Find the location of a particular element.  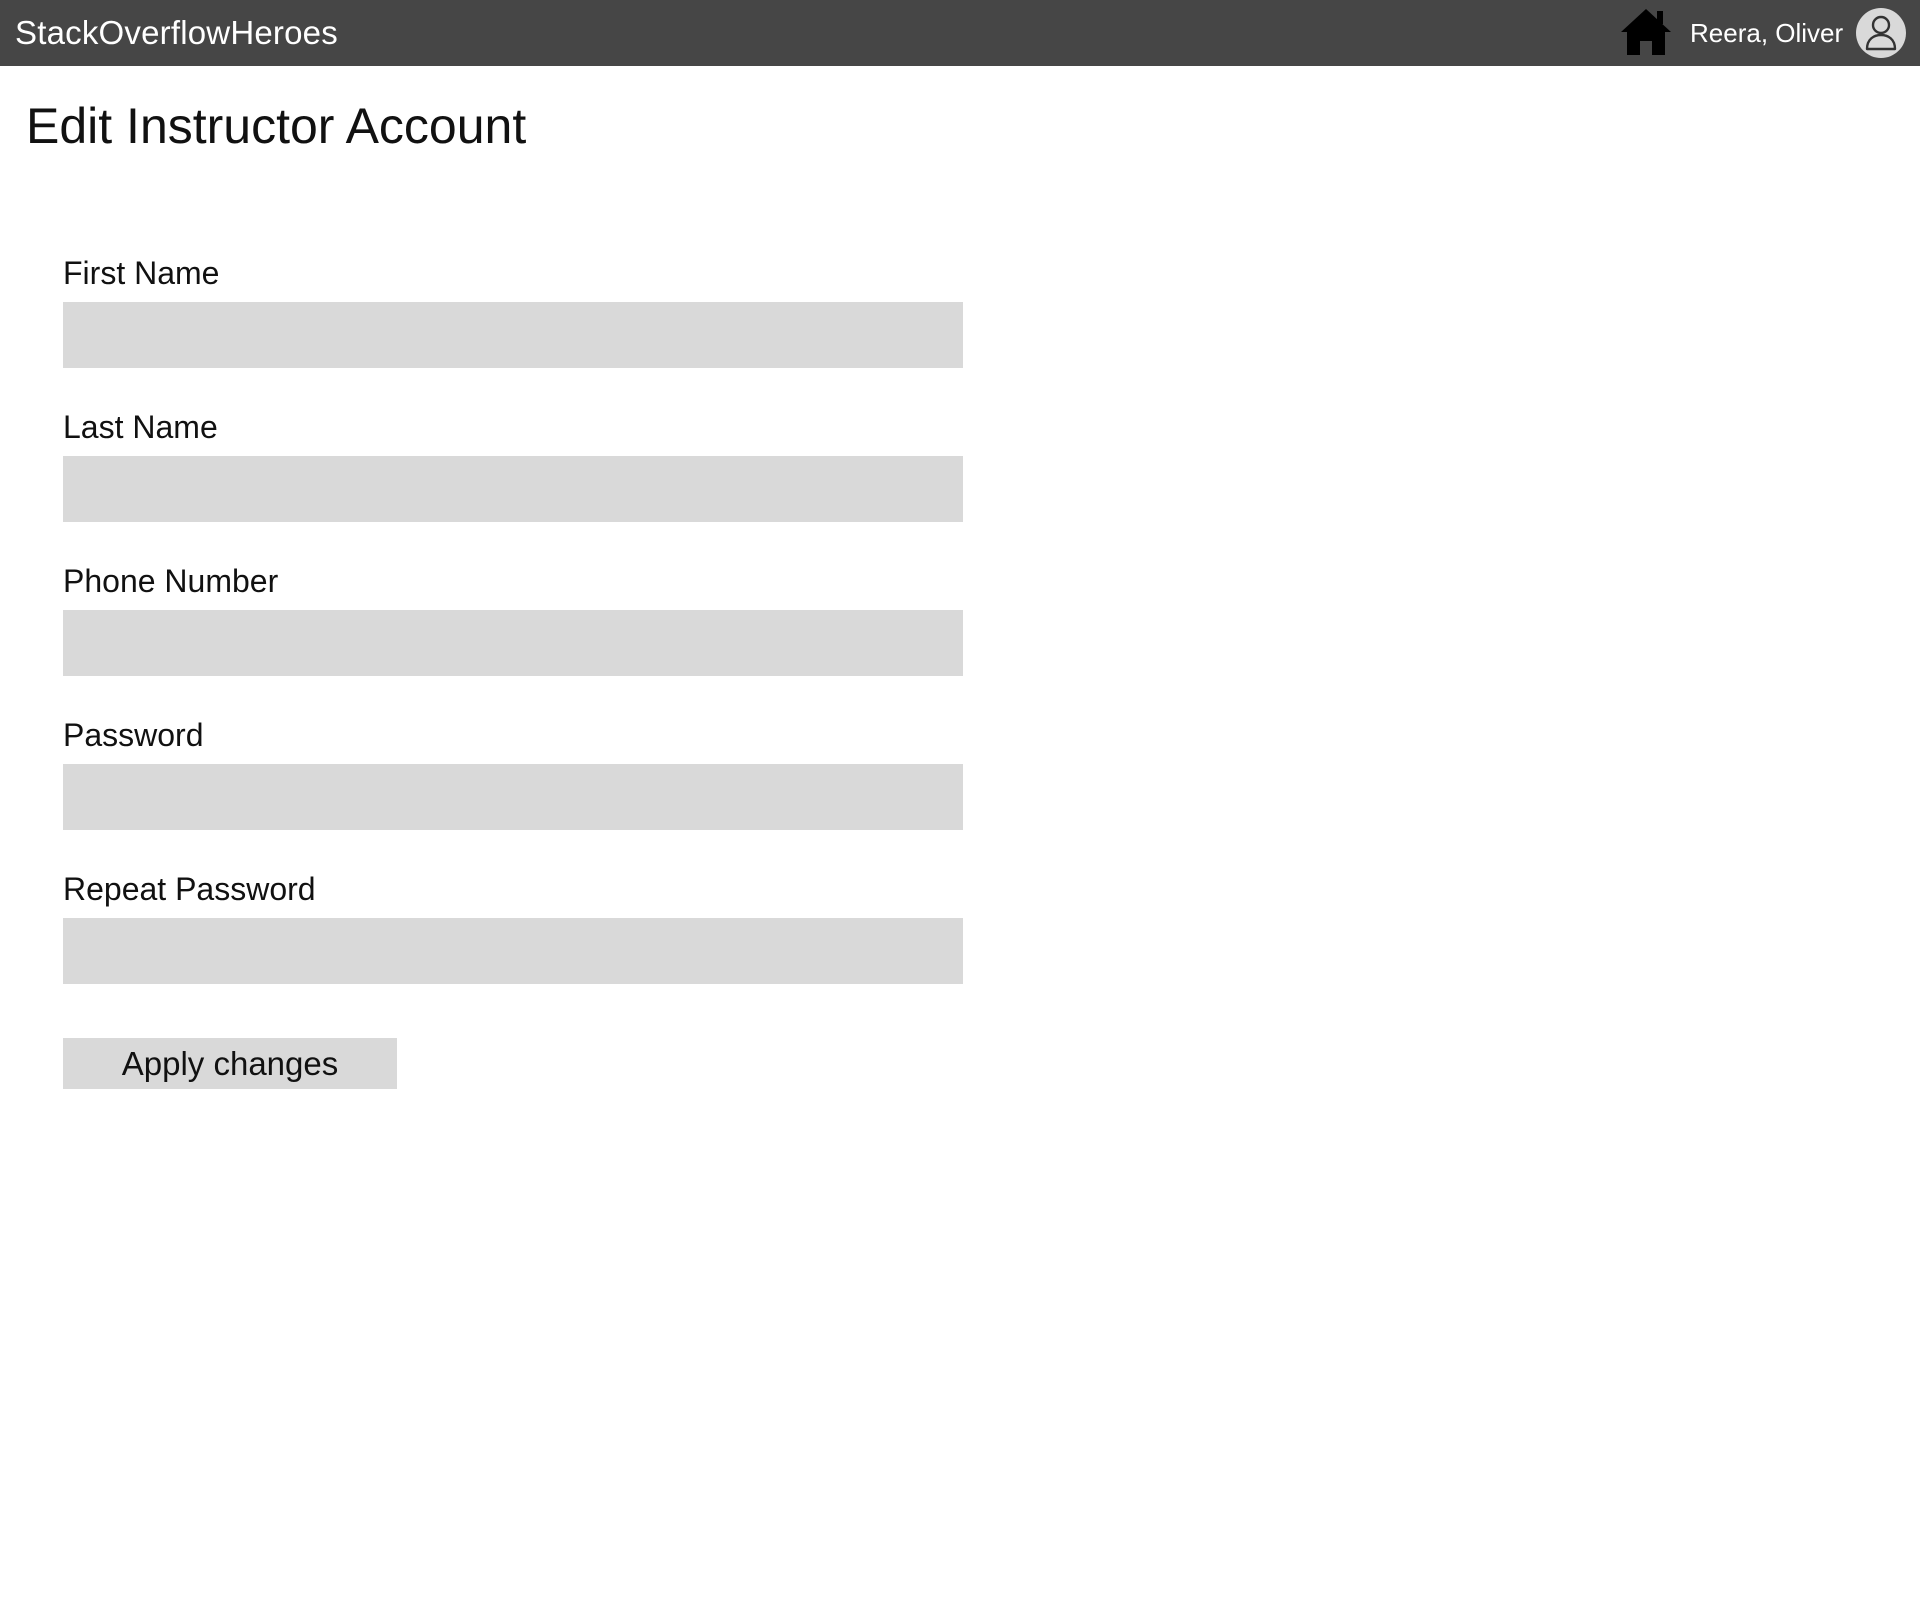

top-navigation-bar: StackOverflowHeroes Reera, Oliver is located at coordinates (960, 33).